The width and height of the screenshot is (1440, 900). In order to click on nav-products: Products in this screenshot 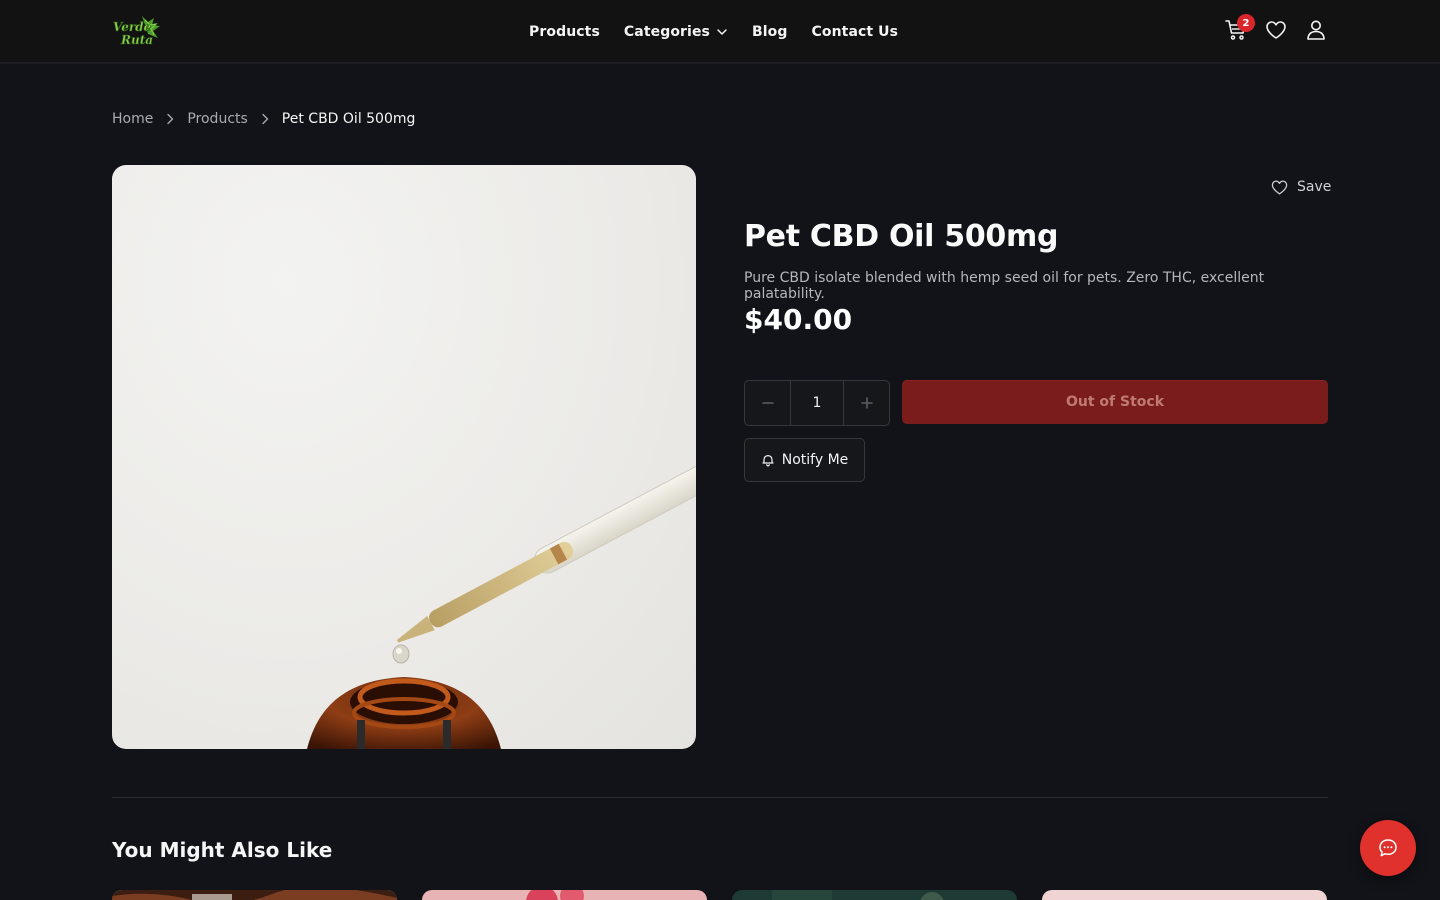, I will do `click(564, 32)`.